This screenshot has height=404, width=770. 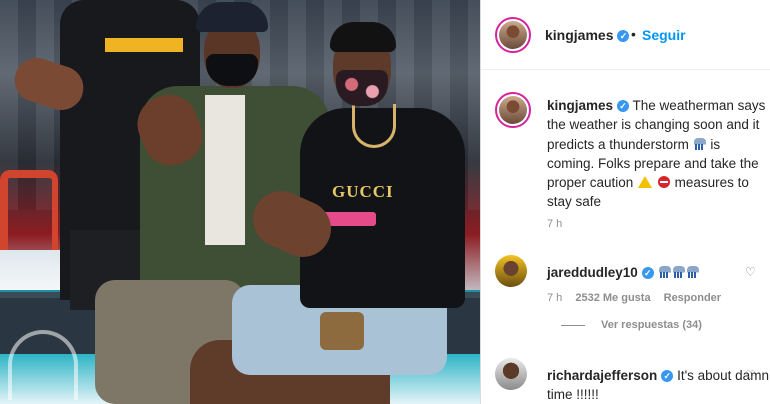 I want to click on reply-button: Responder, so click(x=692, y=298).